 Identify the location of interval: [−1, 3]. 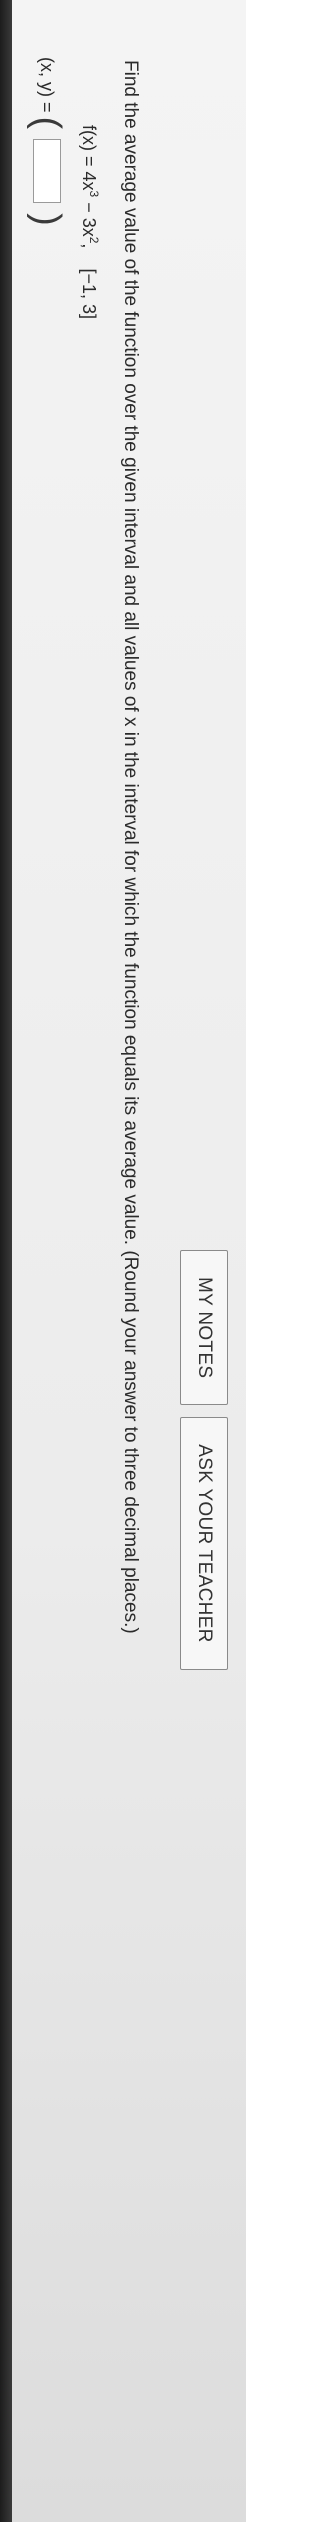
(89, 293).